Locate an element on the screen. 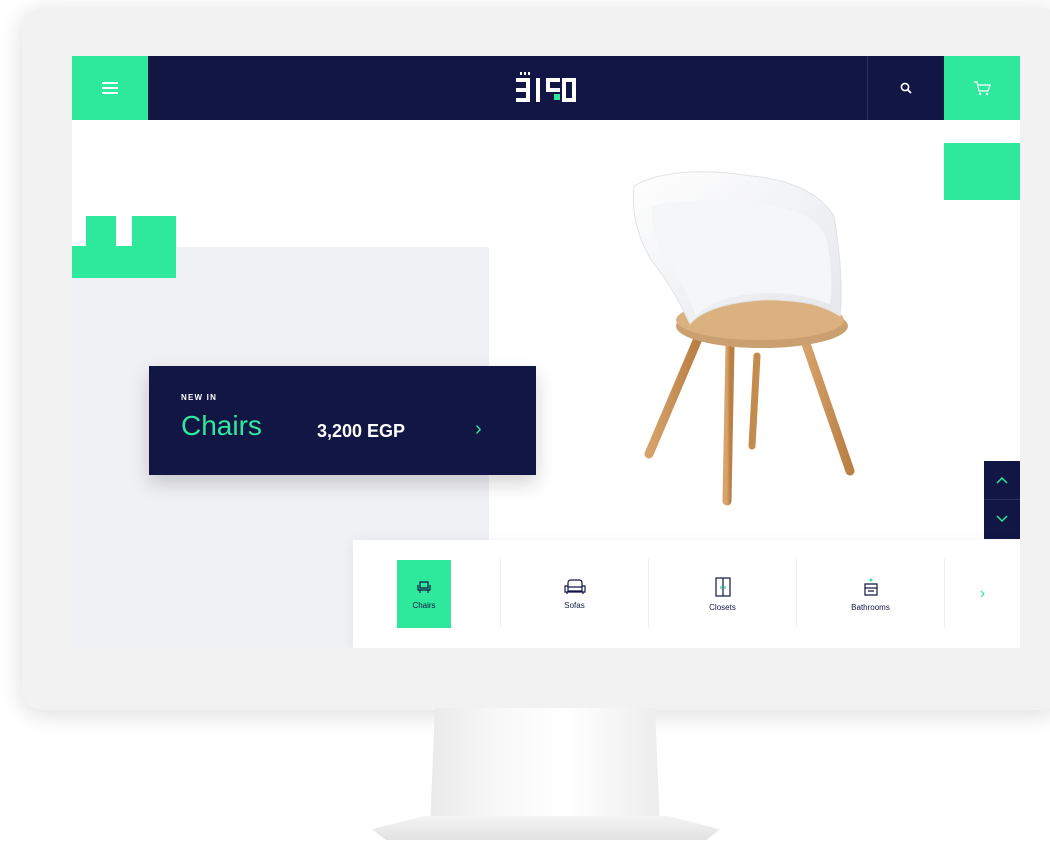  search-button is located at coordinates (905, 88).